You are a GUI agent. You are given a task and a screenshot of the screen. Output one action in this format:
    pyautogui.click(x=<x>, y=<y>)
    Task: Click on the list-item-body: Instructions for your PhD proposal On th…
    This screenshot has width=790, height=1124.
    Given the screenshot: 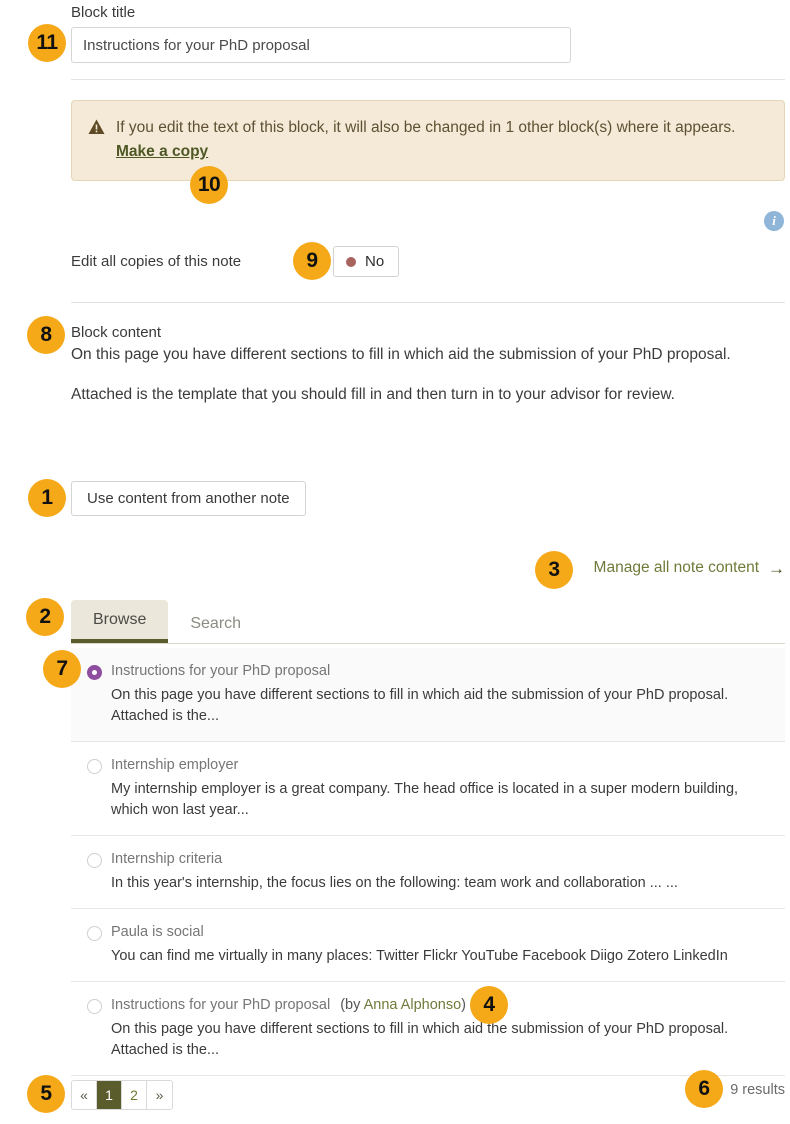 What is the action you would take?
    pyautogui.click(x=448, y=694)
    